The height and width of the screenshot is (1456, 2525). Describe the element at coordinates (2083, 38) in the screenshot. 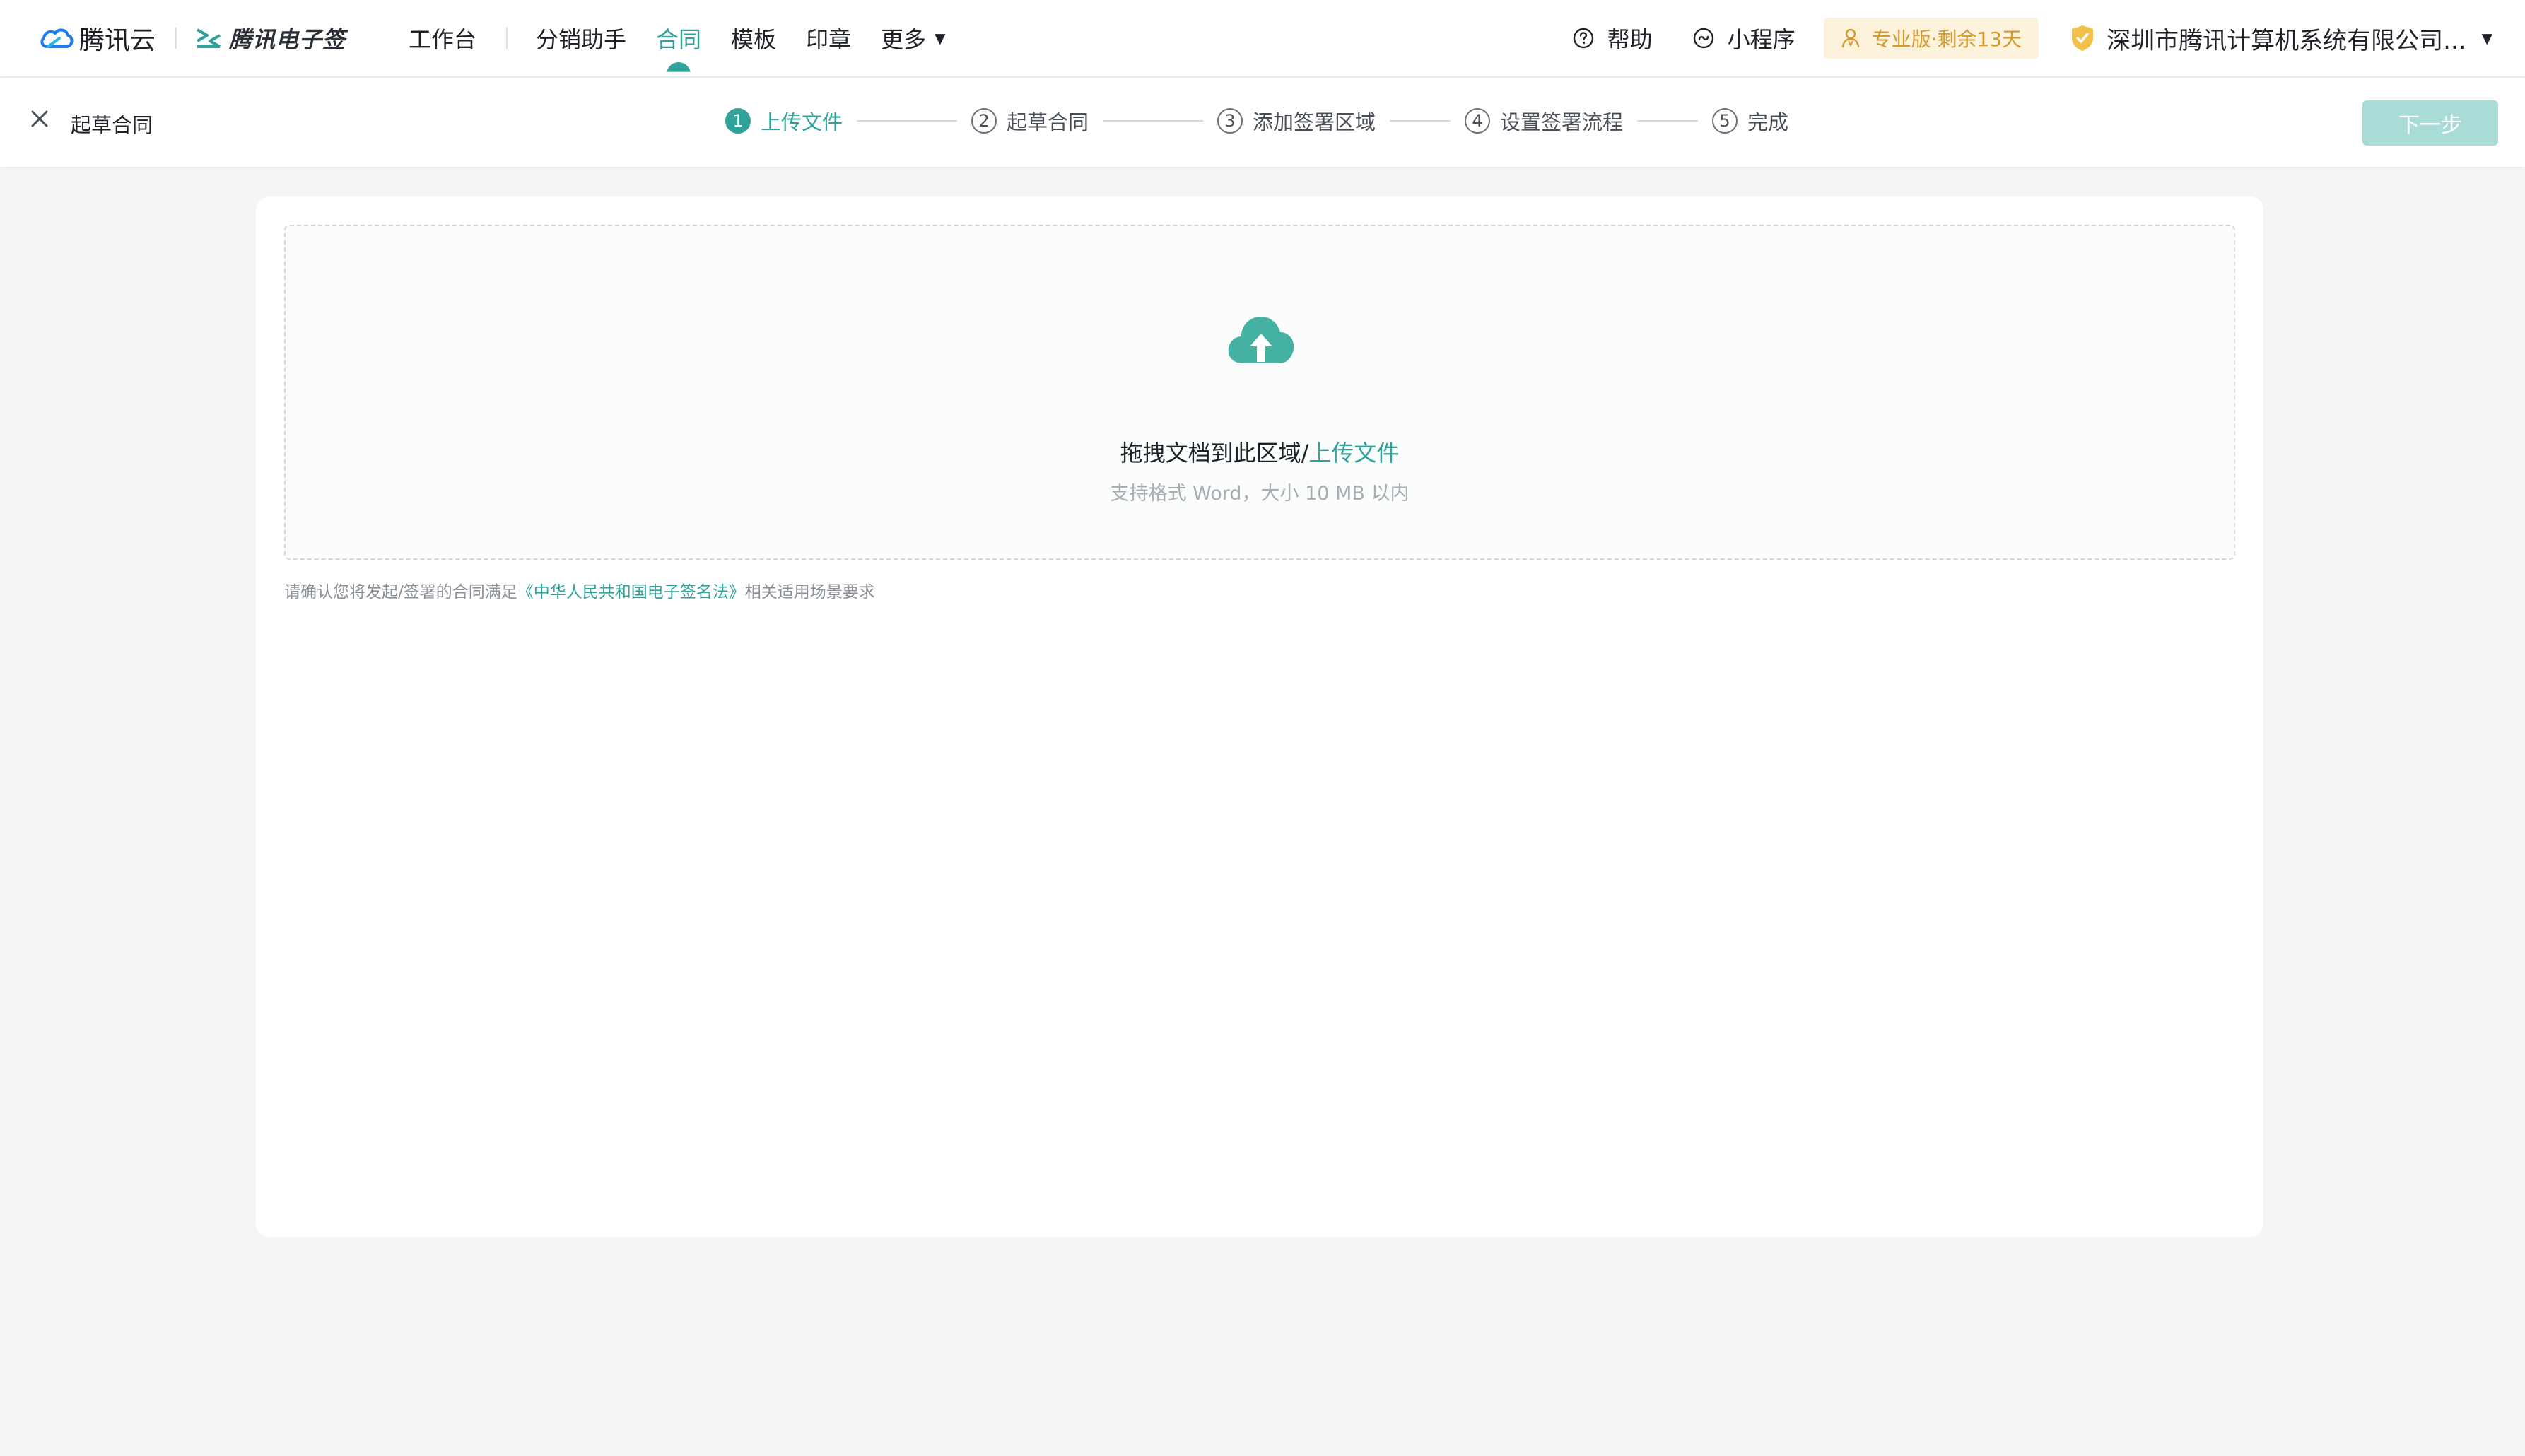

I see `verified-shield-icon` at that location.